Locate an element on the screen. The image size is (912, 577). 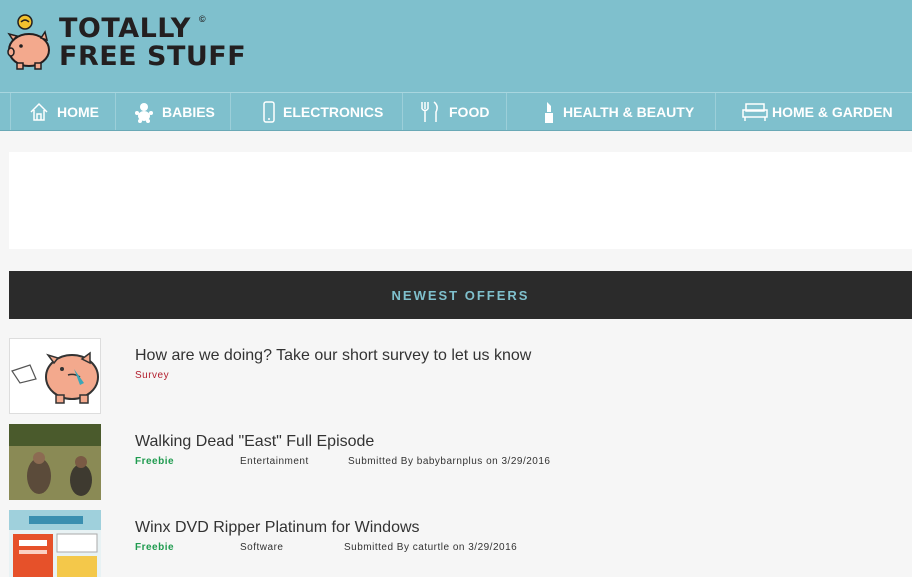
offer-meta: Survey is located at coordinates (152, 375).